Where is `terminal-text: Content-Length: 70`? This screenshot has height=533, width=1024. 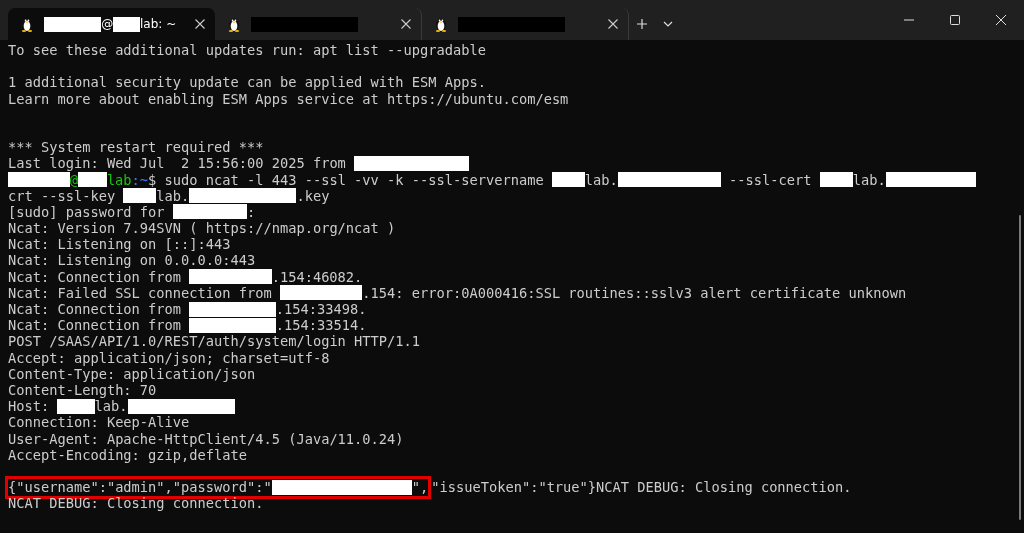
terminal-text: Content-Length: 70 is located at coordinates (82, 390).